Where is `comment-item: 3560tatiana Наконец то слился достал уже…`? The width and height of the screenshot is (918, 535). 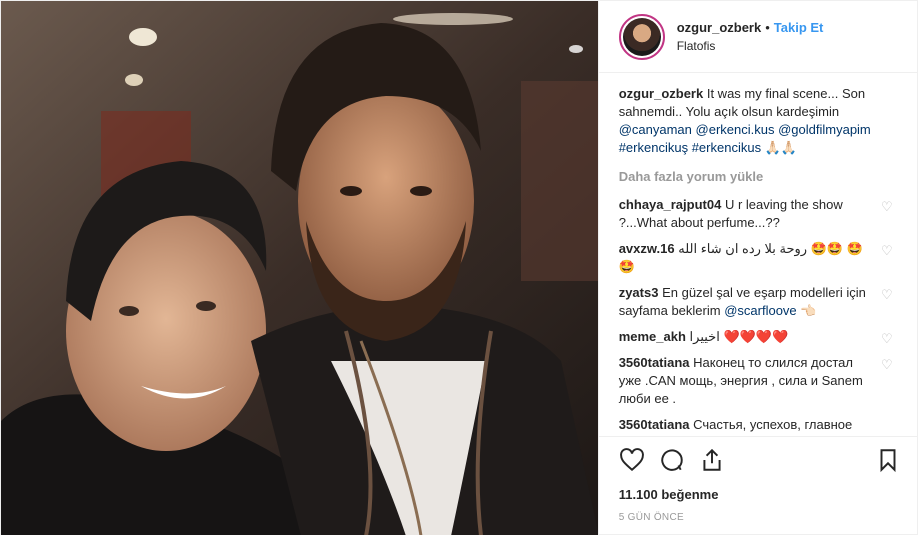 comment-item: 3560tatiana Наконец то слился достал уже… is located at coordinates (760, 381).